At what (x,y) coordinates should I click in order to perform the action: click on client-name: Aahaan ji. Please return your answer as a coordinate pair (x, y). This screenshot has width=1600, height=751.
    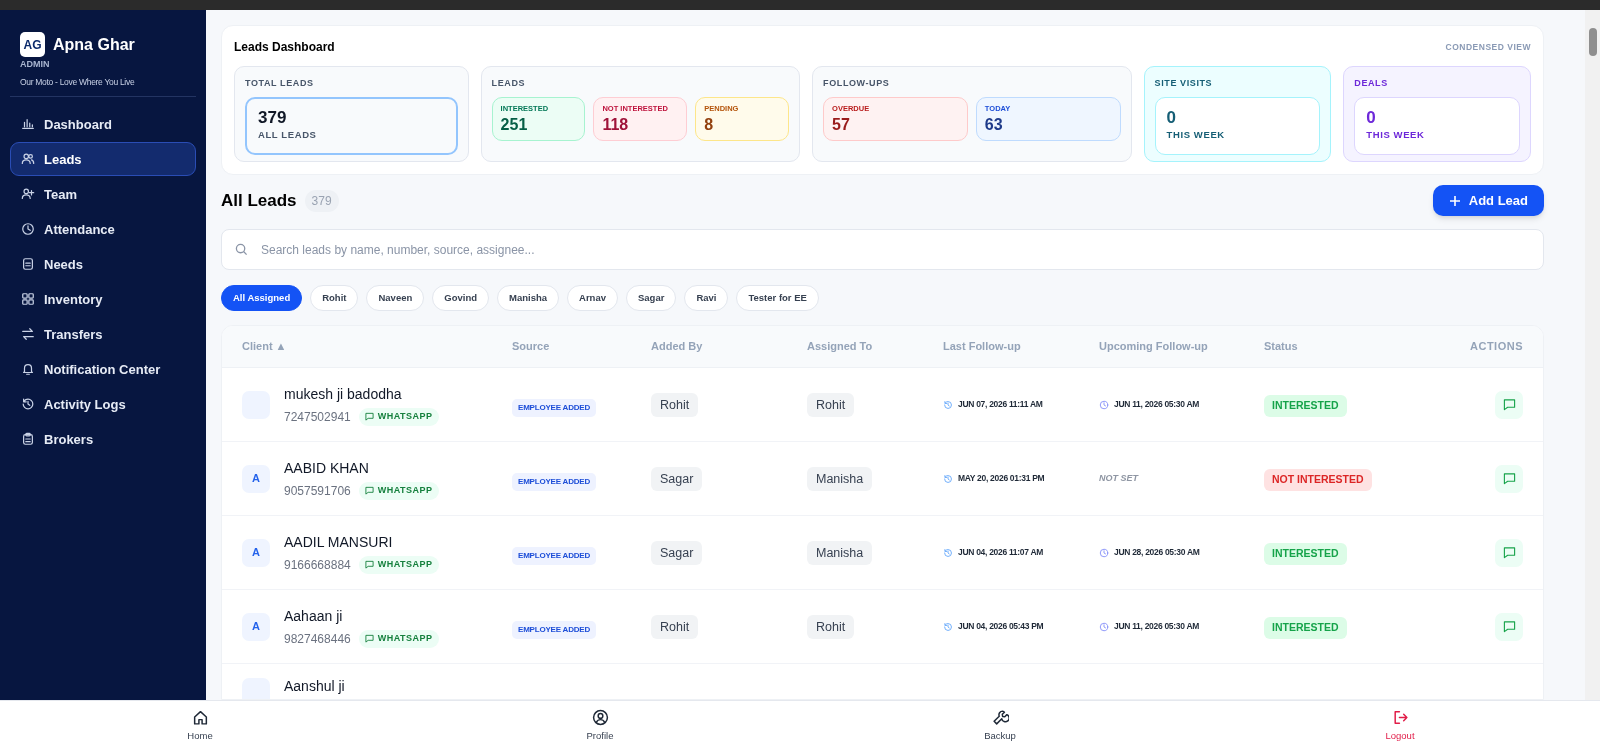
    Looking at the image, I should click on (361, 616).